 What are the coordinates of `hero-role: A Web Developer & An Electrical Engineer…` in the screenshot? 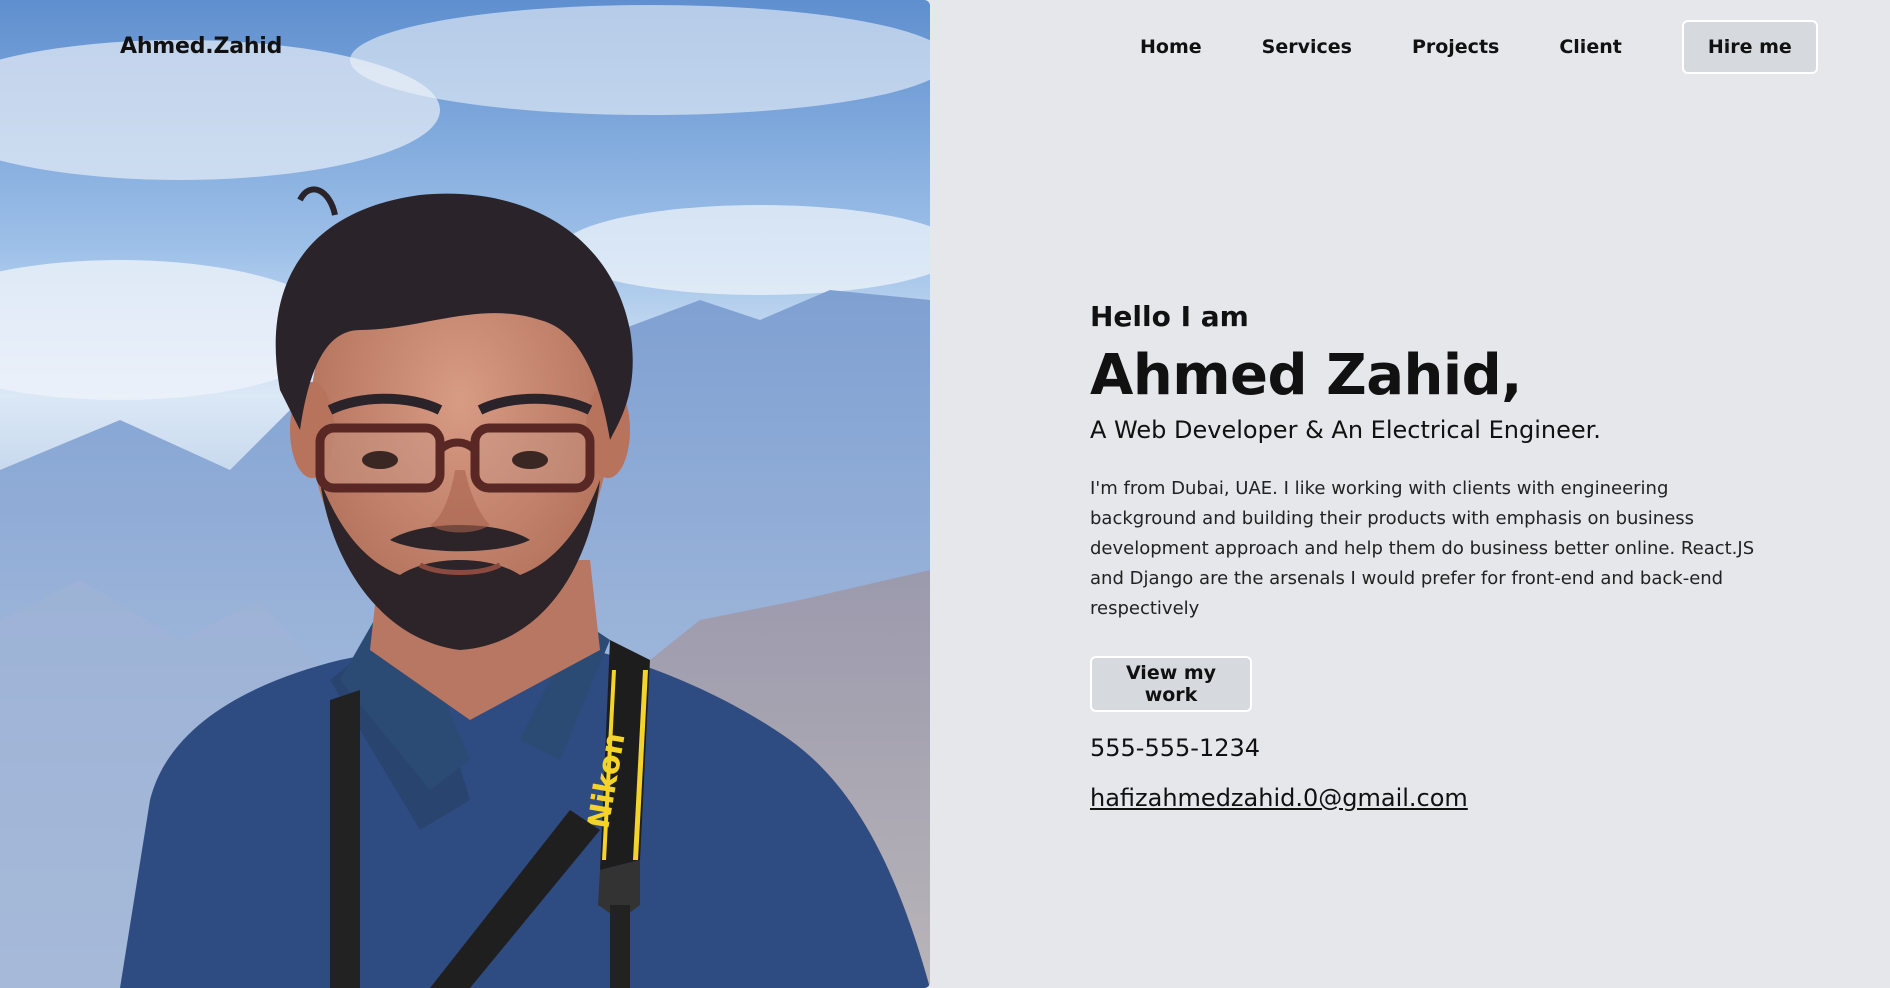 It's located at (1345, 429).